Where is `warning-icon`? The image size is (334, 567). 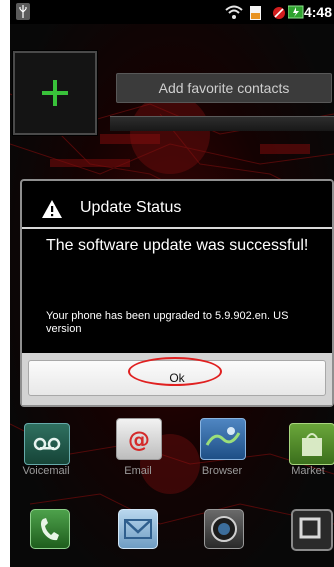 warning-icon is located at coordinates (52, 211).